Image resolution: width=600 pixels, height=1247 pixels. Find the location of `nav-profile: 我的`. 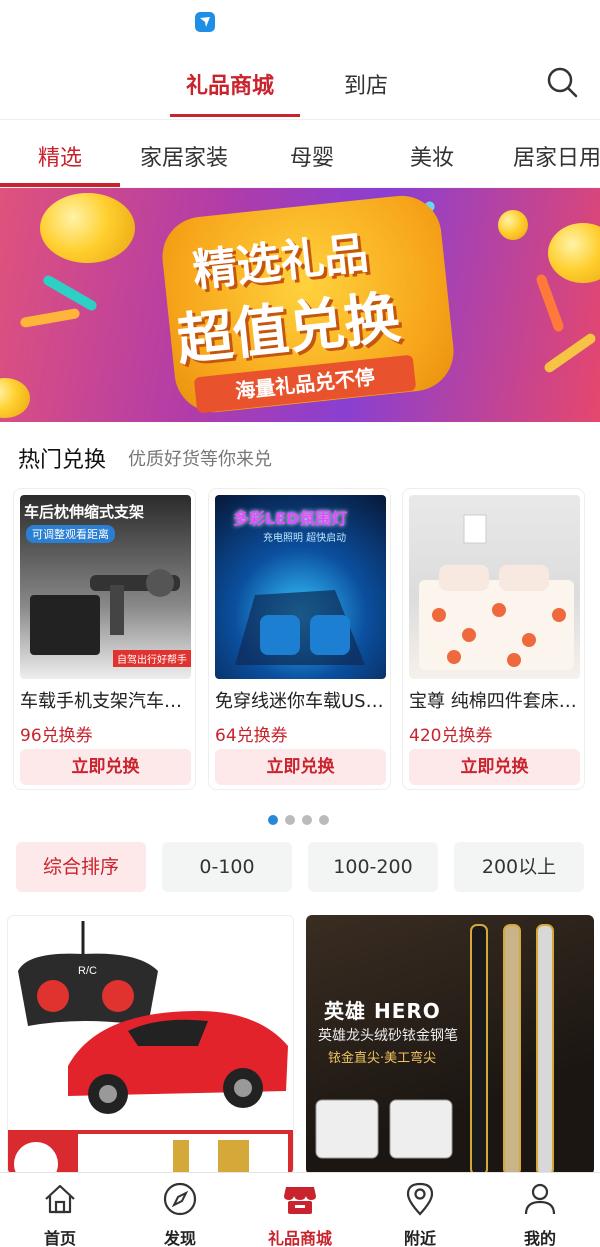

nav-profile: 我的 is located at coordinates (540, 1213).